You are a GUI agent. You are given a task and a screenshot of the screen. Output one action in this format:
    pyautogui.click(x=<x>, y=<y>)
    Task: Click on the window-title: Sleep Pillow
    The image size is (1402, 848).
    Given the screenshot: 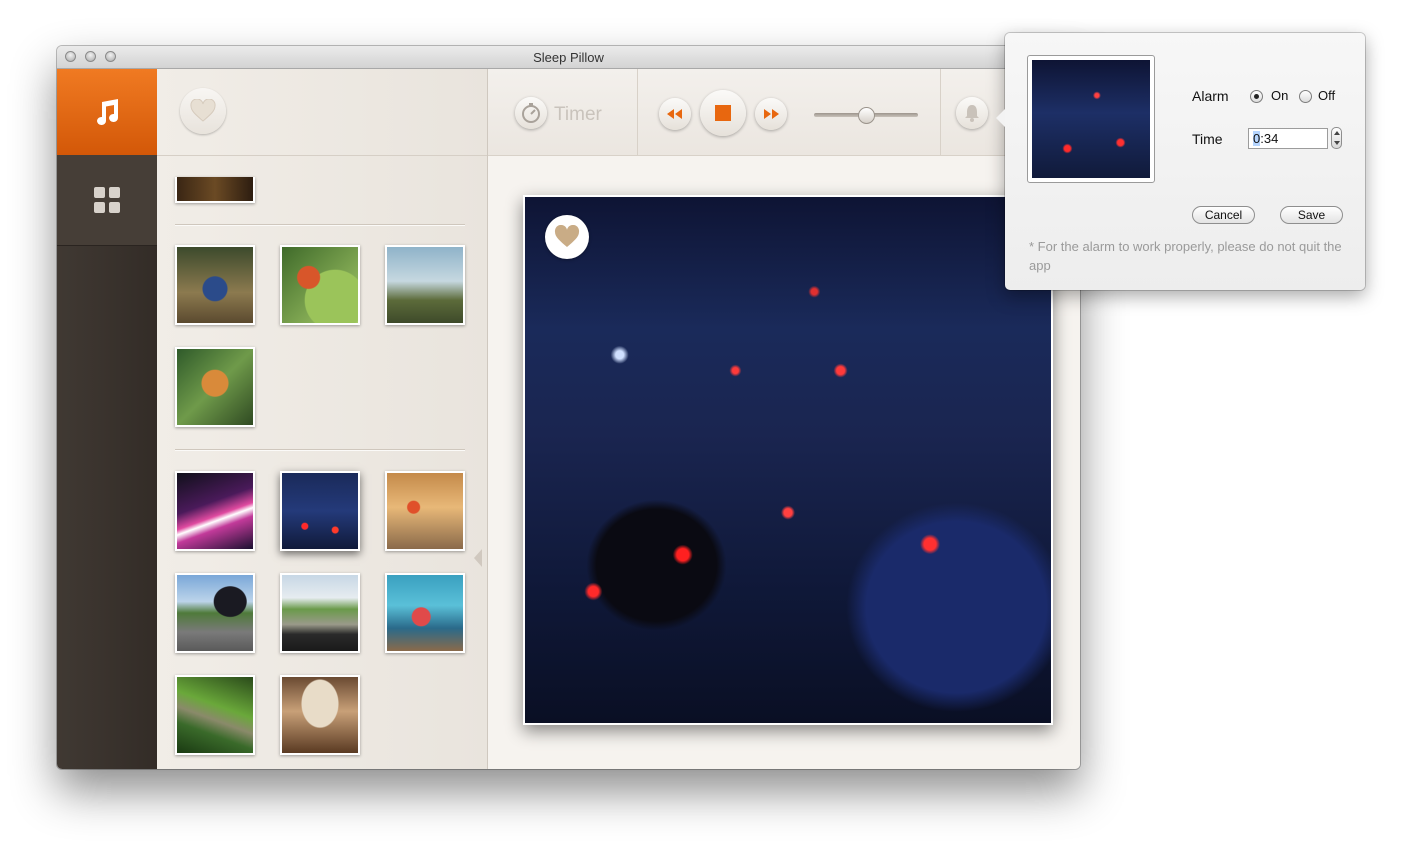 What is the action you would take?
    pyautogui.click(x=568, y=57)
    